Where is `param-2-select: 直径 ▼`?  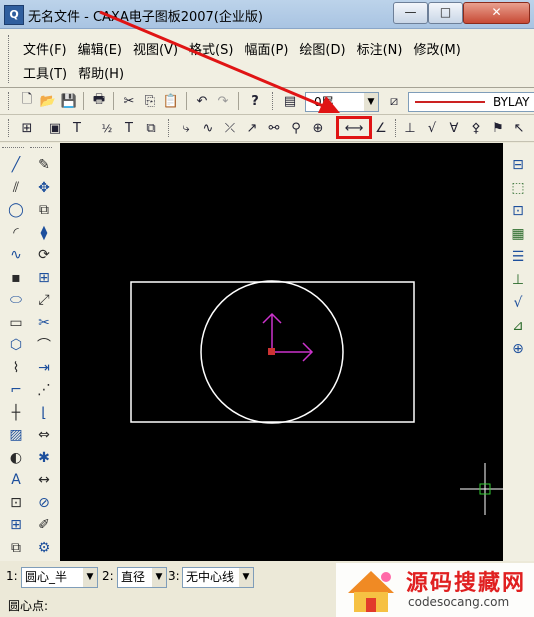
param-2-select: 直径 ▼ is located at coordinates (142, 577).